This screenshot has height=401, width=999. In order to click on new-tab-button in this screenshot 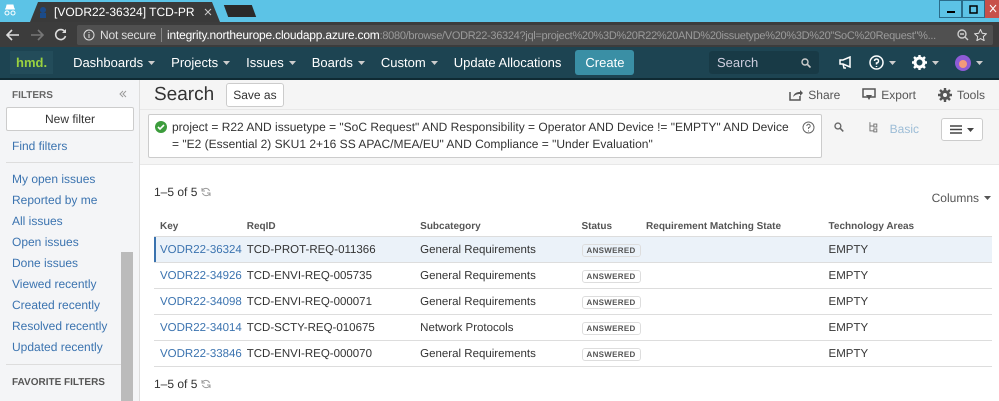, I will do `click(240, 11)`.